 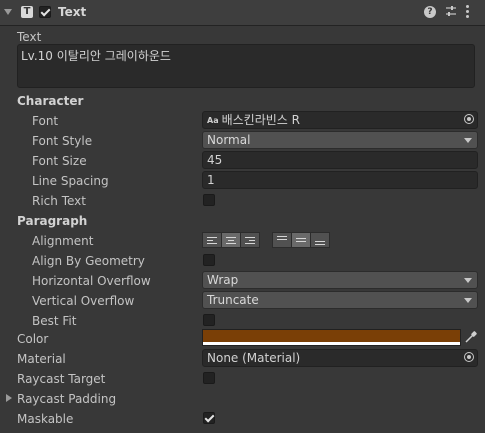 What do you see at coordinates (70, 181) in the screenshot?
I see `line-spacing-label: Line Spacing` at bounding box center [70, 181].